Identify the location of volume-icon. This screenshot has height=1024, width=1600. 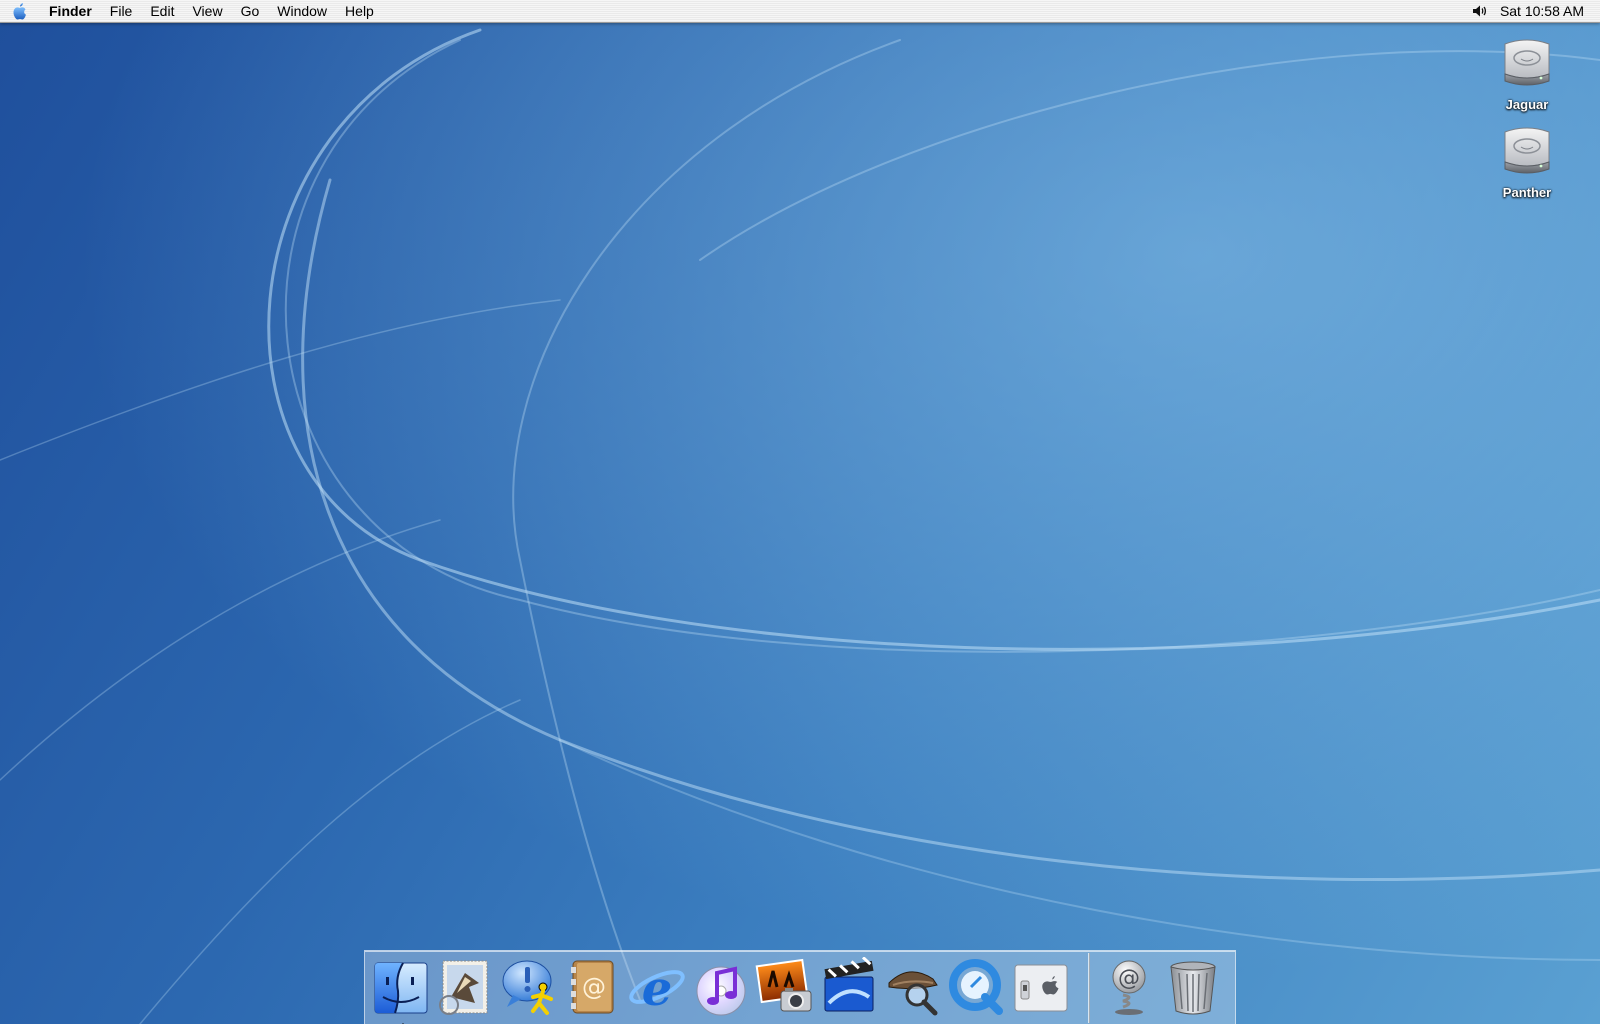
(1480, 11).